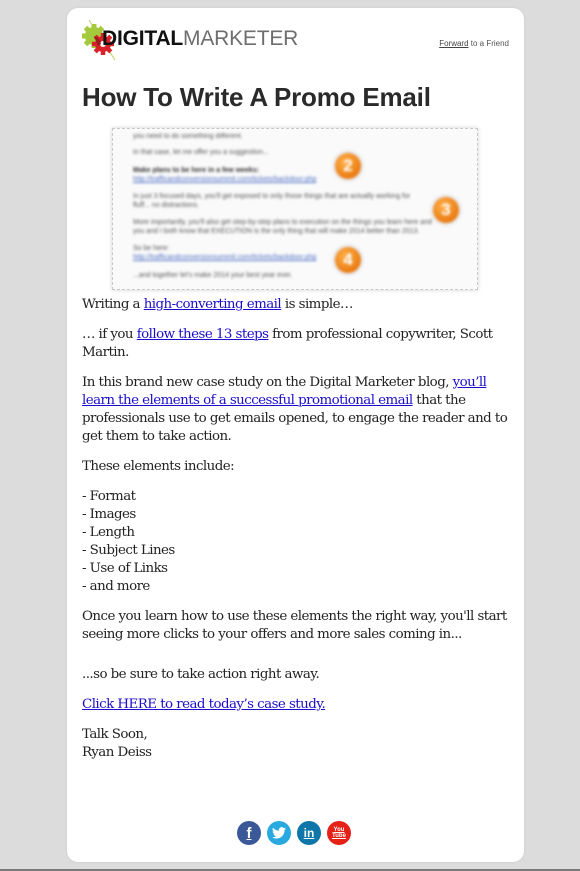  I want to click on callout-badge: 2, so click(348, 166).